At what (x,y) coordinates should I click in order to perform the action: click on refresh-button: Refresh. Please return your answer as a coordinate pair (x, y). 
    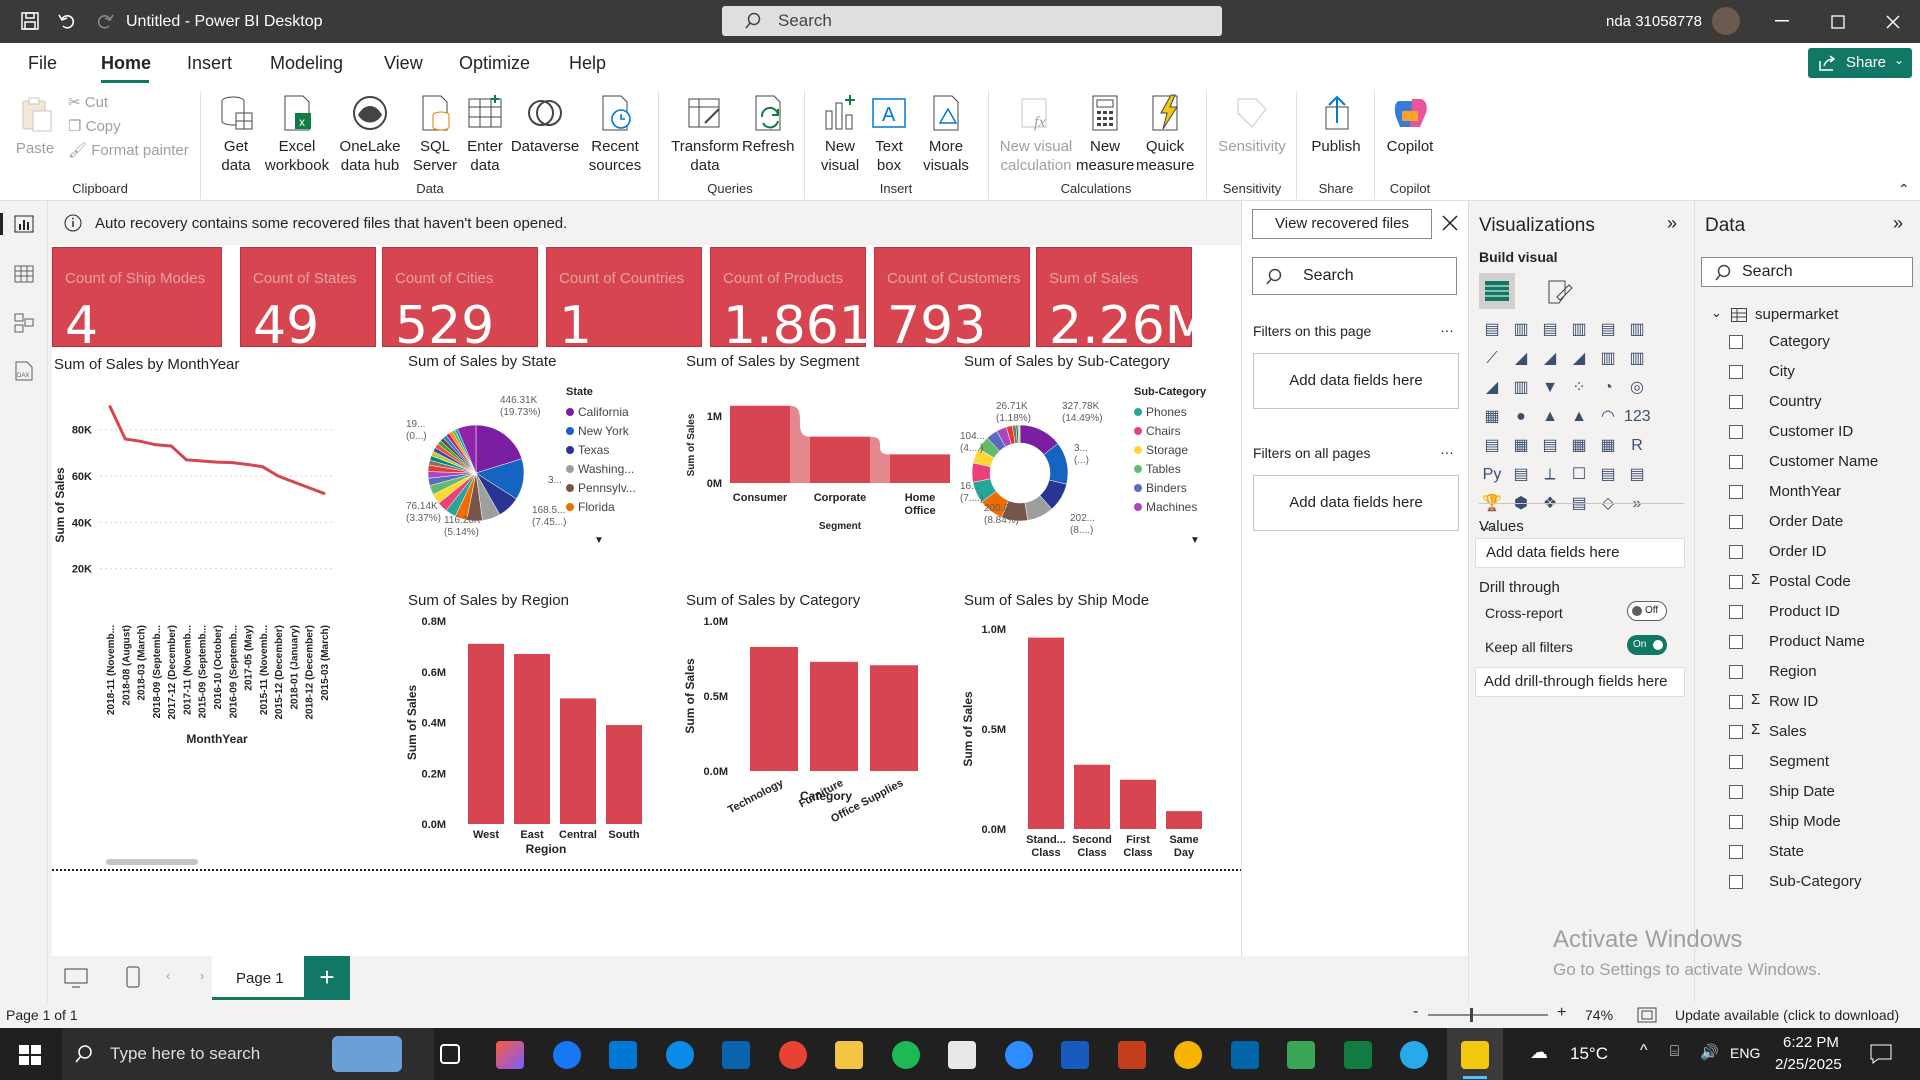
    Looking at the image, I should click on (768, 124).